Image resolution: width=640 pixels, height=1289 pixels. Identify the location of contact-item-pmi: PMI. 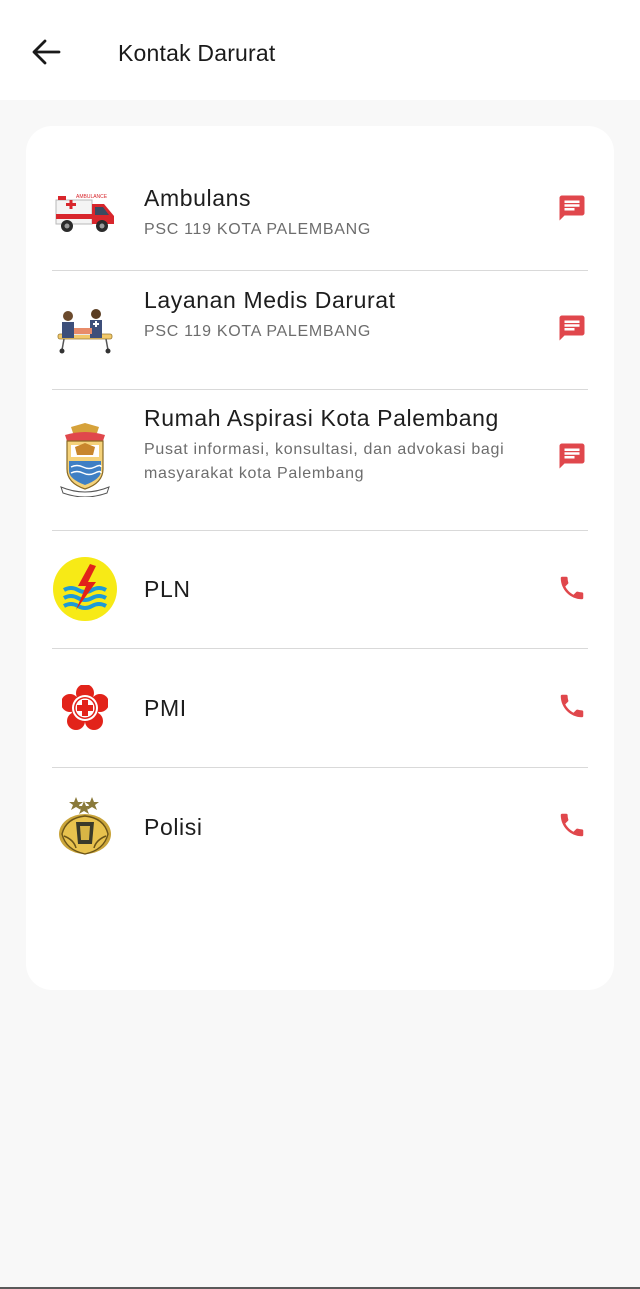
(320, 708).